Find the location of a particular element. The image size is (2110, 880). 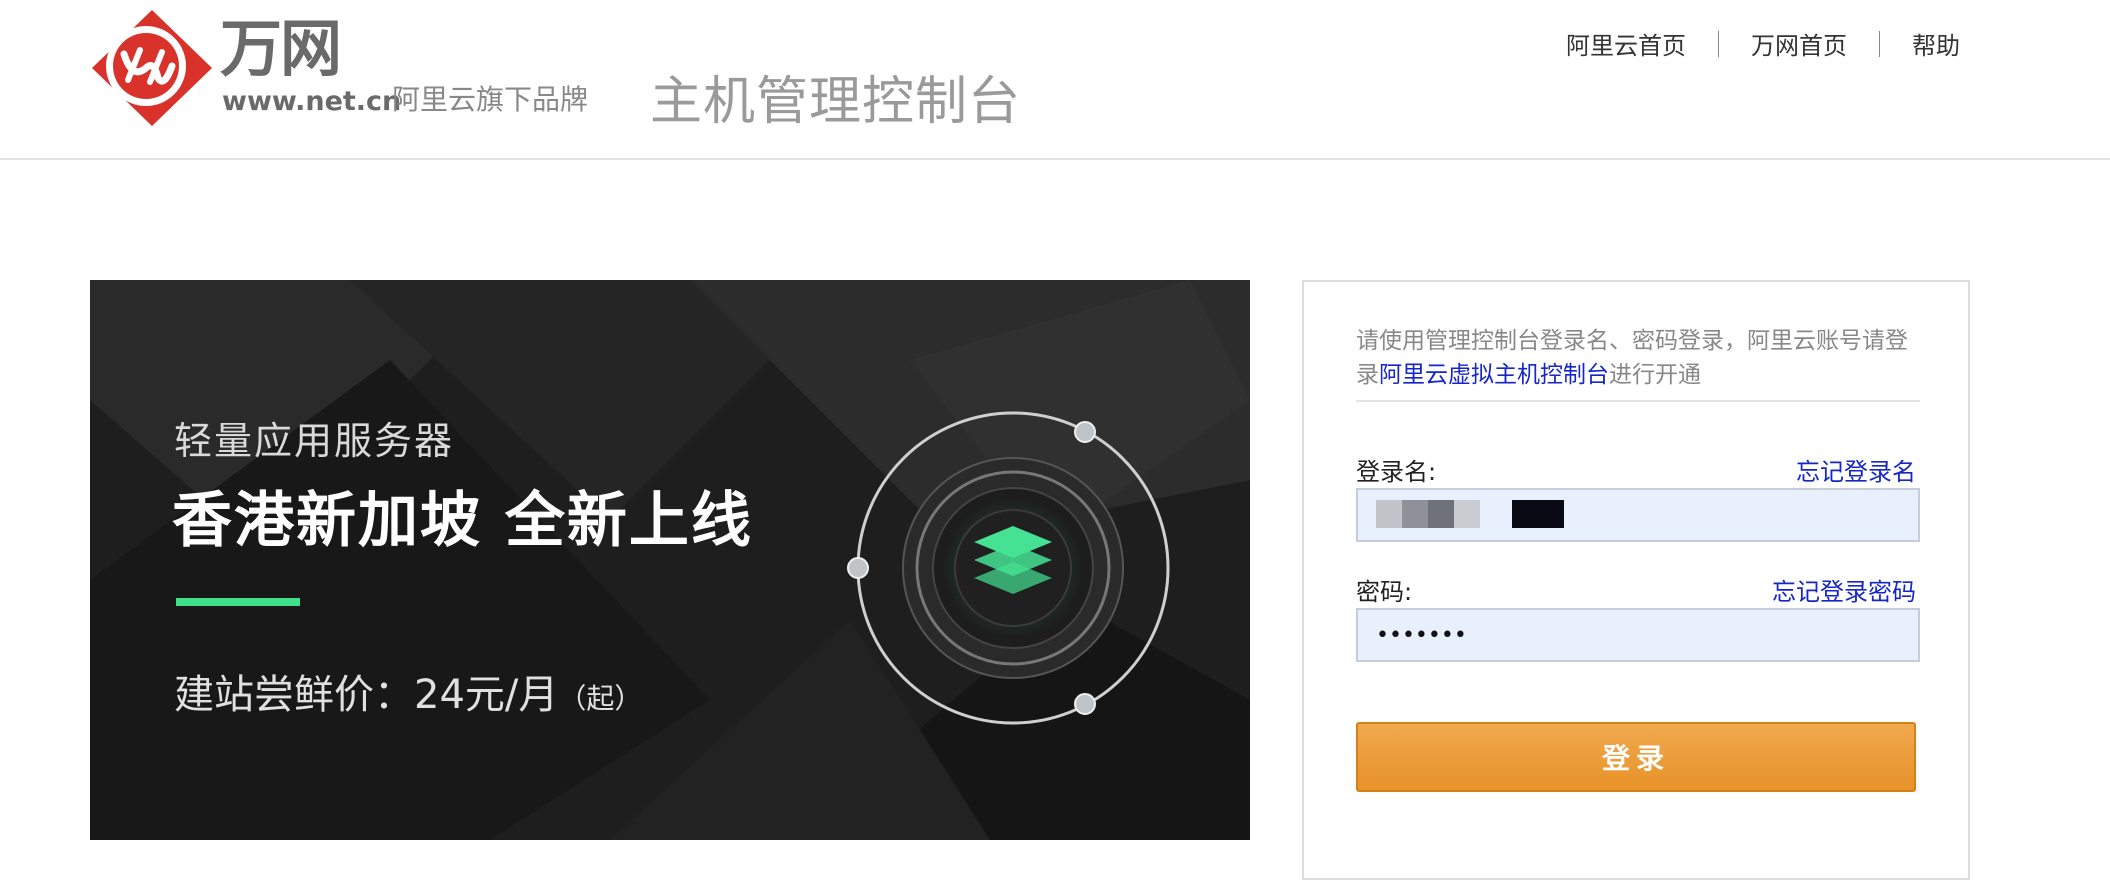

login-notice: 请使用管理控制台登录名、密码登录，阿里云账号请登录阿里云虚拟主机控制台进行开通 is located at coordinates (1636, 358).